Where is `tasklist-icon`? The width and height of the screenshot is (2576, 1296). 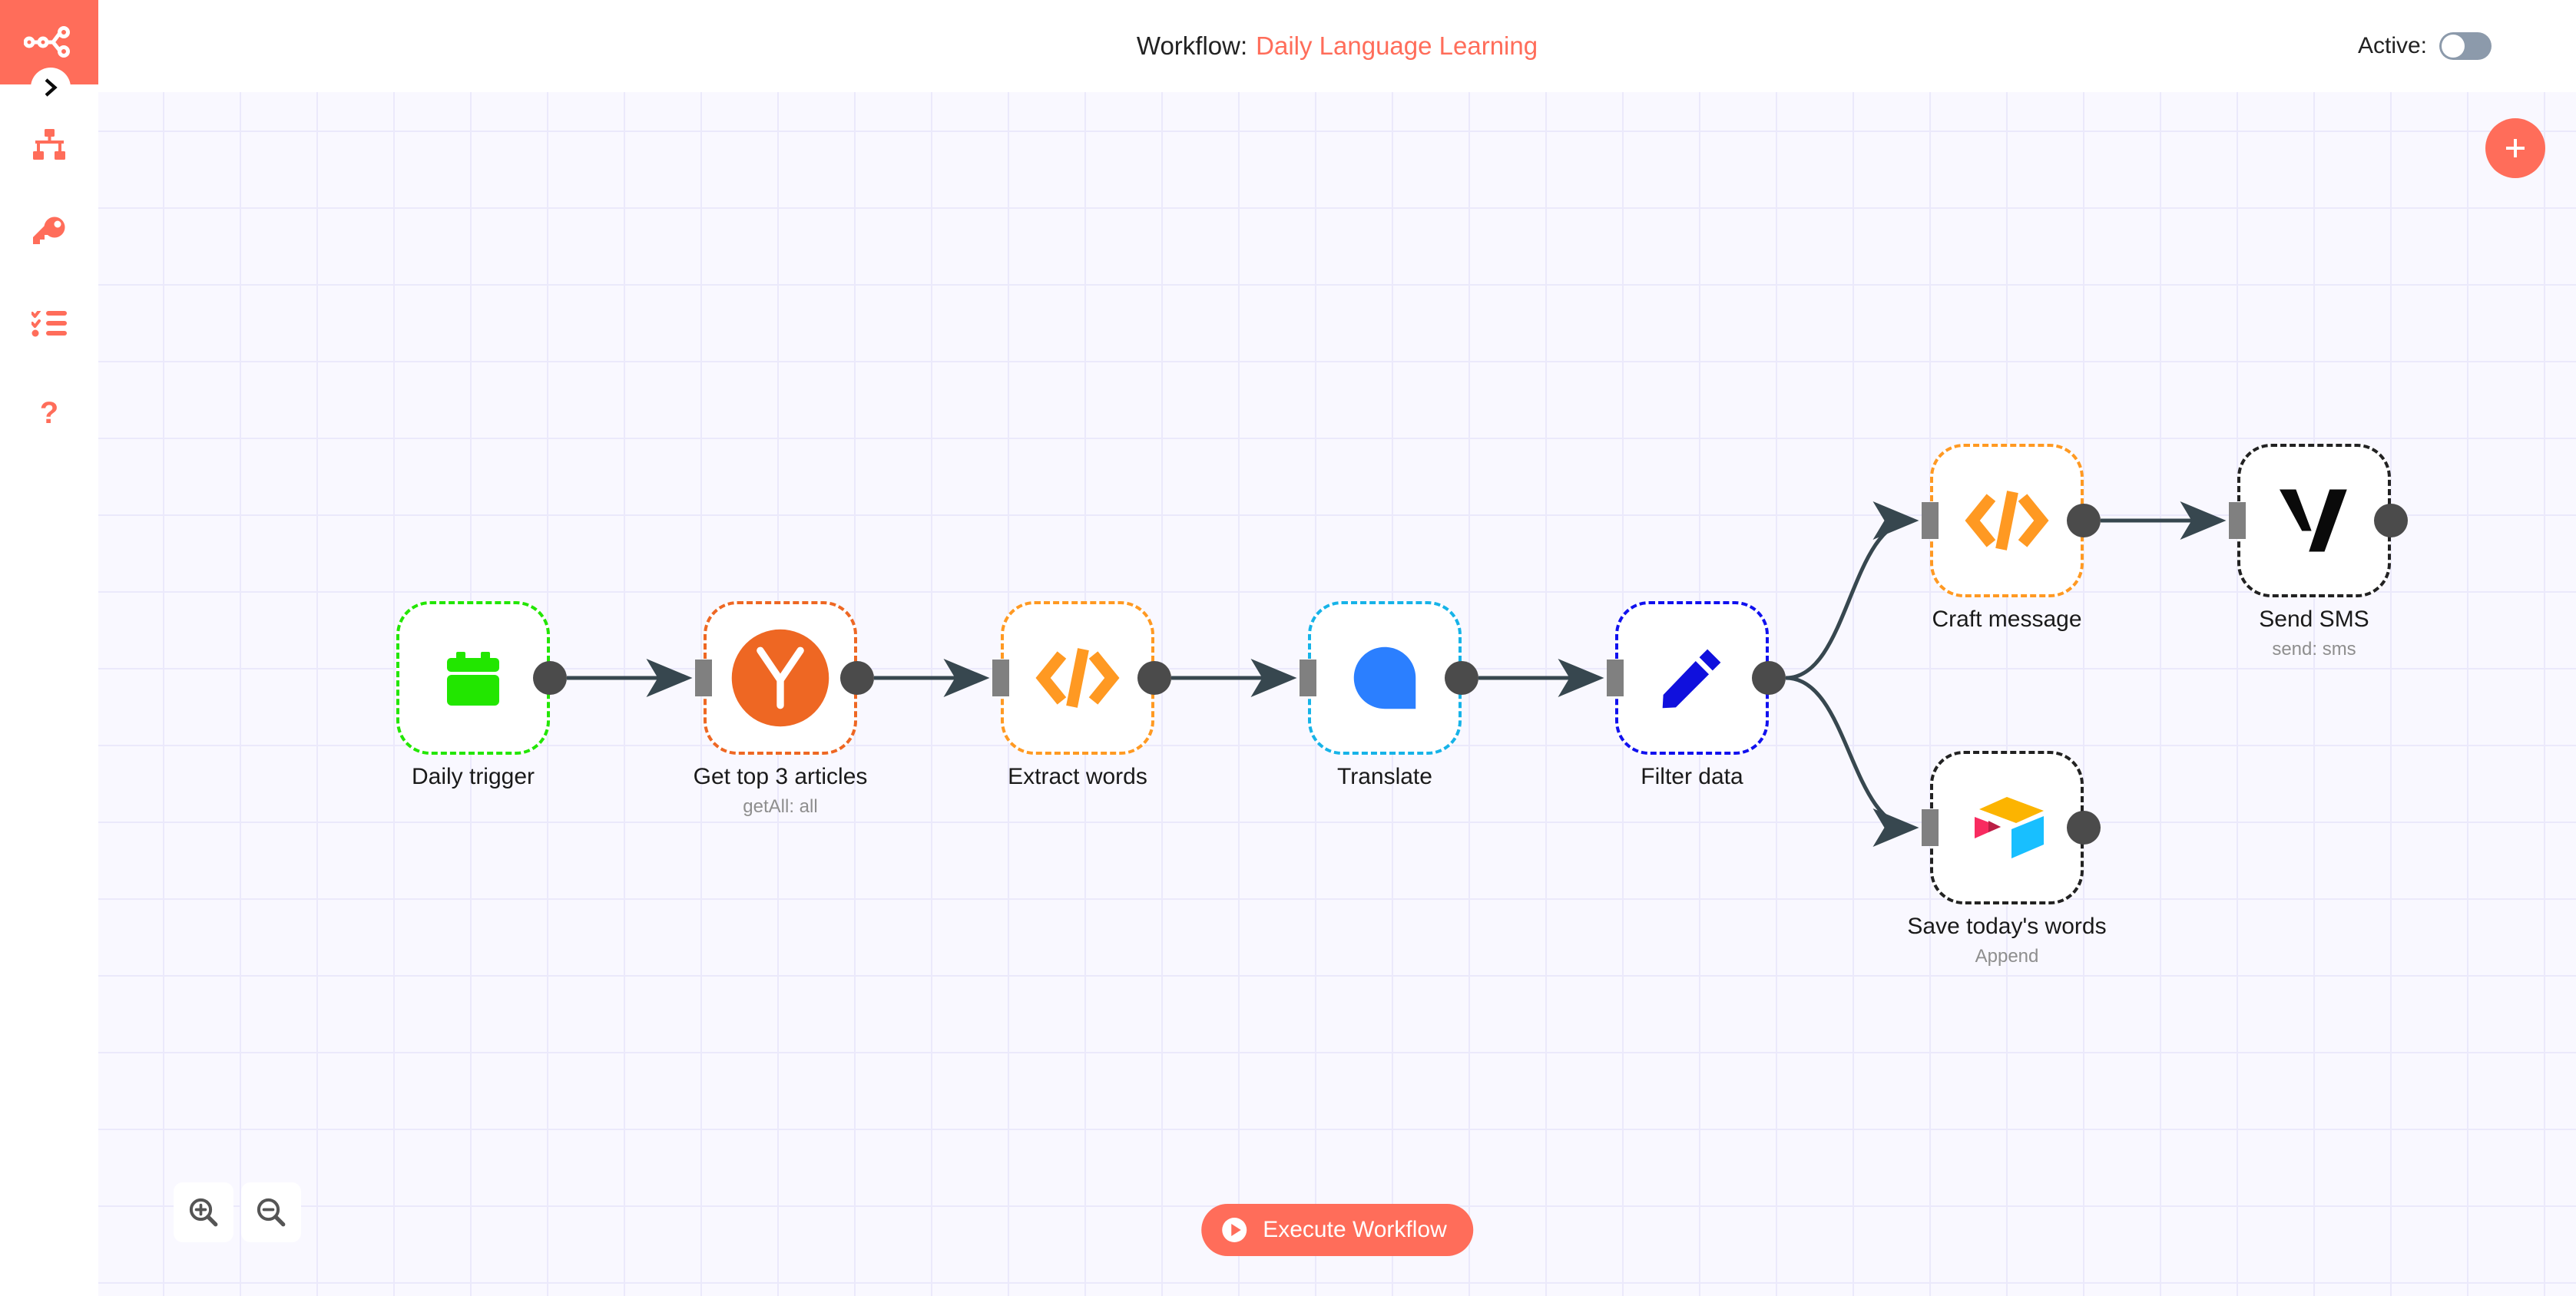
tasklist-icon is located at coordinates (49, 324).